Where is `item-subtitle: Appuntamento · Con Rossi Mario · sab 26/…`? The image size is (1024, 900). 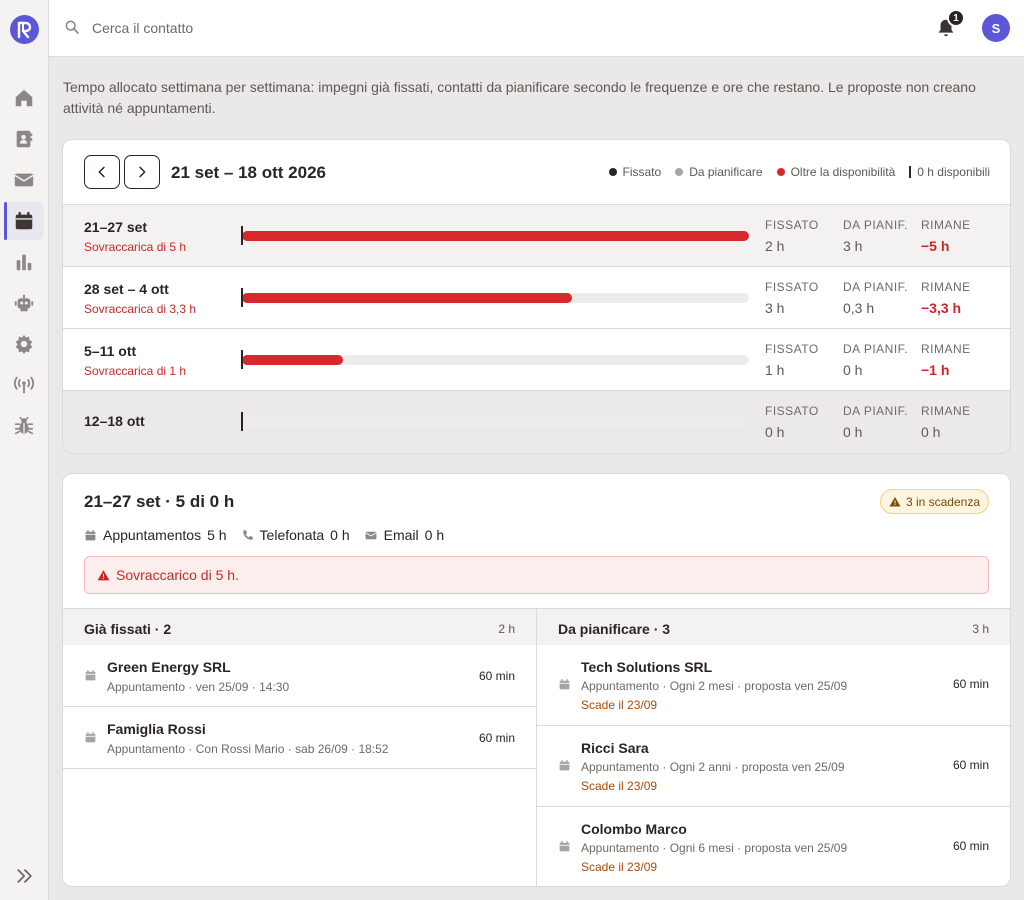
item-subtitle: Appuntamento · Con Rossi Mario · sab 26/… is located at coordinates (248, 749).